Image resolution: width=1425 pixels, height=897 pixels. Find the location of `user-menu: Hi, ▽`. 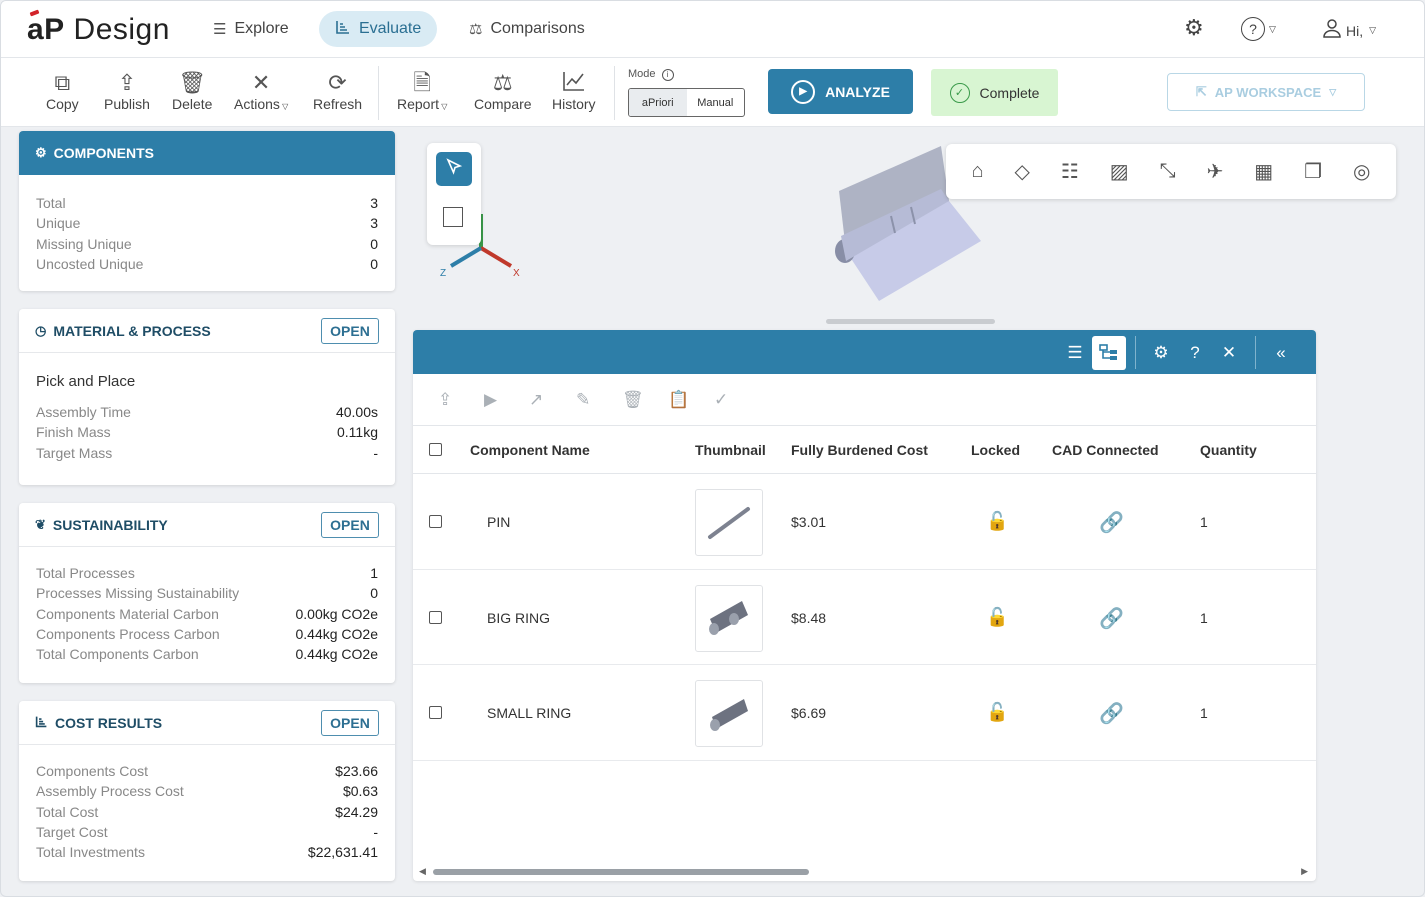

user-menu: Hi, ▽ is located at coordinates (1349, 30).